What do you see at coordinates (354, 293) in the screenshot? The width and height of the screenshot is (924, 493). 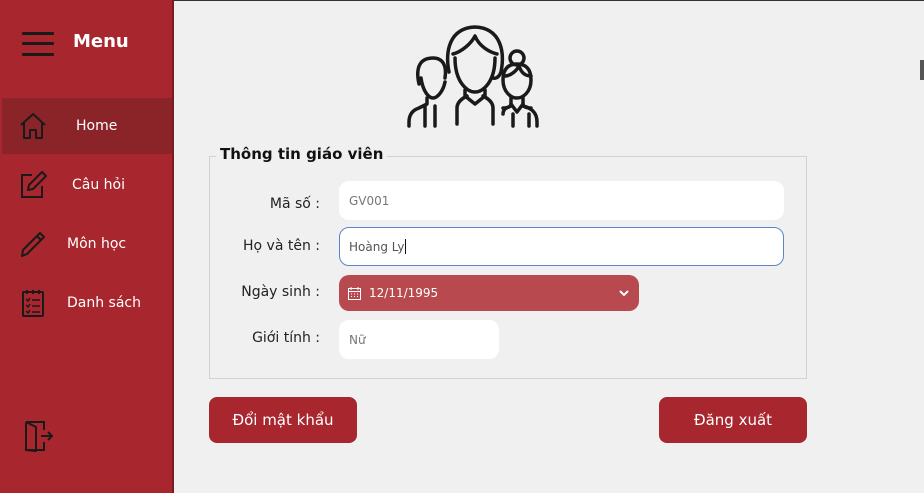 I see `calendar-icon` at bounding box center [354, 293].